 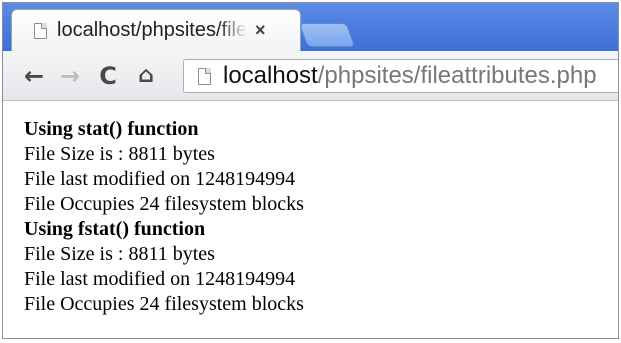 What do you see at coordinates (108, 76) in the screenshot?
I see `reload-icon: C` at bounding box center [108, 76].